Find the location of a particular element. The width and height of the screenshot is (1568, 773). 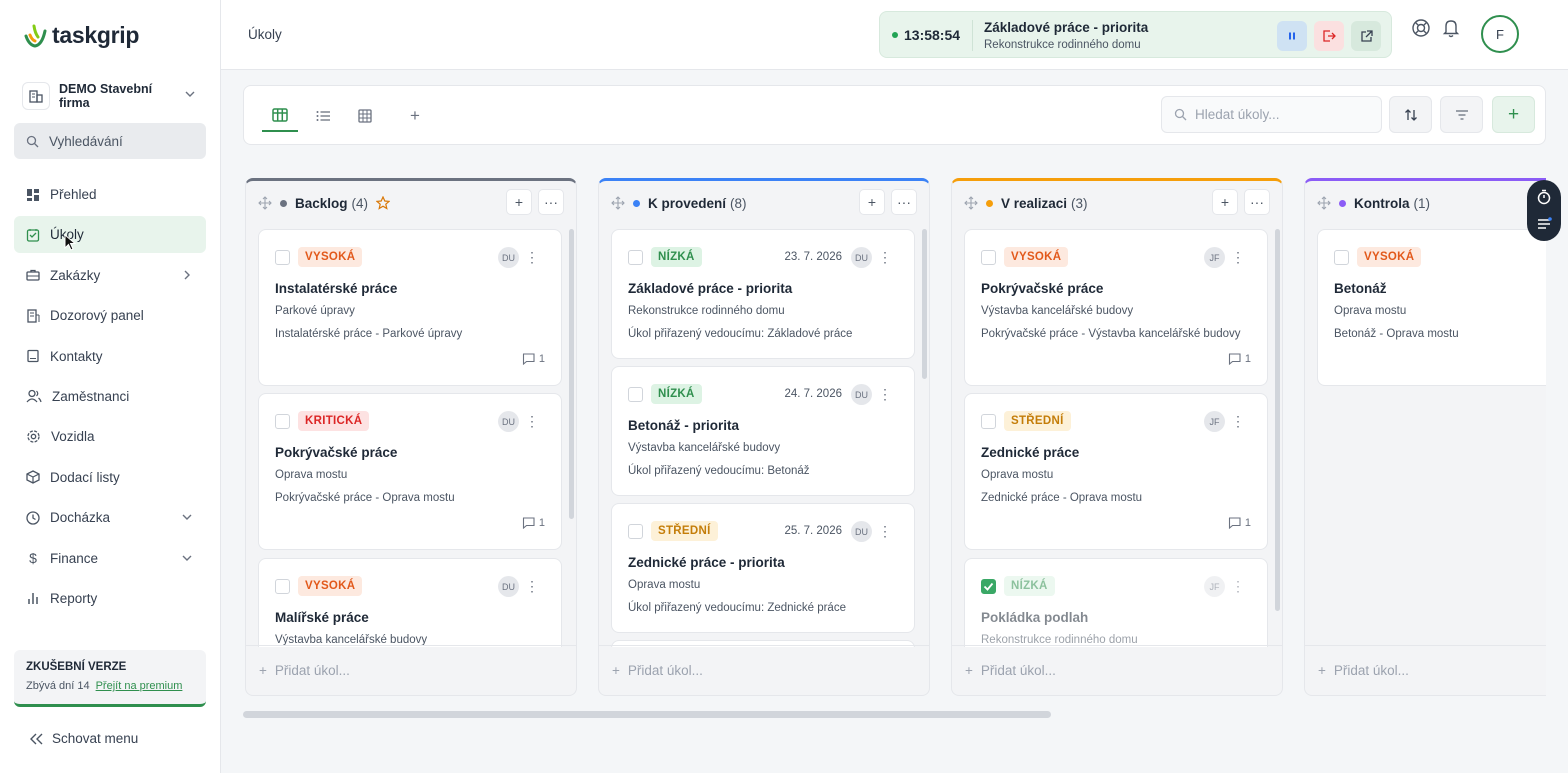

star-icon is located at coordinates (383, 203).